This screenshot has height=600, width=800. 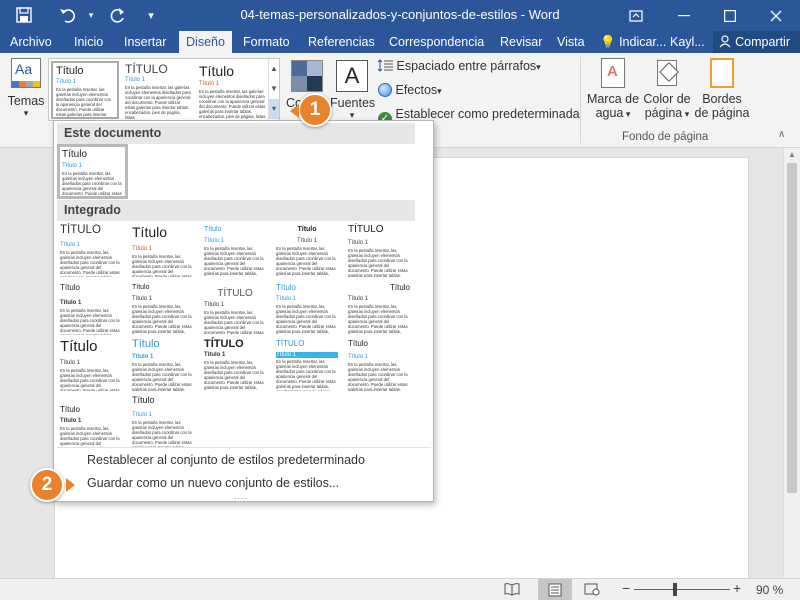 What do you see at coordinates (515, 589) in the screenshot?
I see `read-mode-icon` at bounding box center [515, 589].